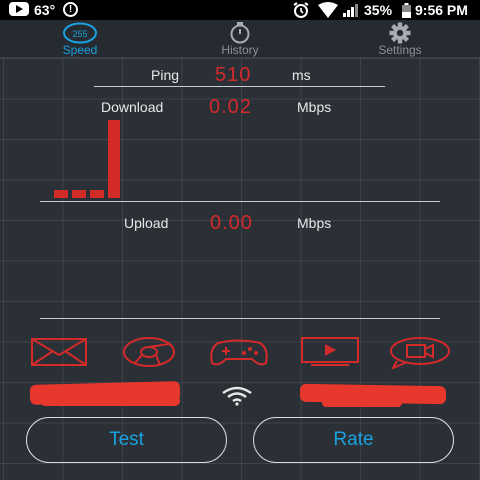 This screenshot has height=480, width=480. What do you see at coordinates (237, 398) in the screenshot?
I see `wifi-icon` at bounding box center [237, 398].